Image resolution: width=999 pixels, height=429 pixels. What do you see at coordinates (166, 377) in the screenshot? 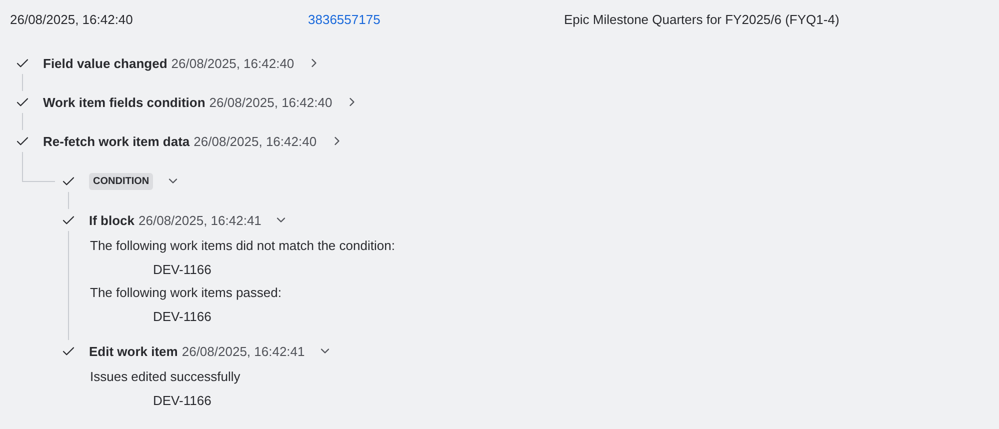
I see `result-message: Issues edited successfully` at bounding box center [166, 377].